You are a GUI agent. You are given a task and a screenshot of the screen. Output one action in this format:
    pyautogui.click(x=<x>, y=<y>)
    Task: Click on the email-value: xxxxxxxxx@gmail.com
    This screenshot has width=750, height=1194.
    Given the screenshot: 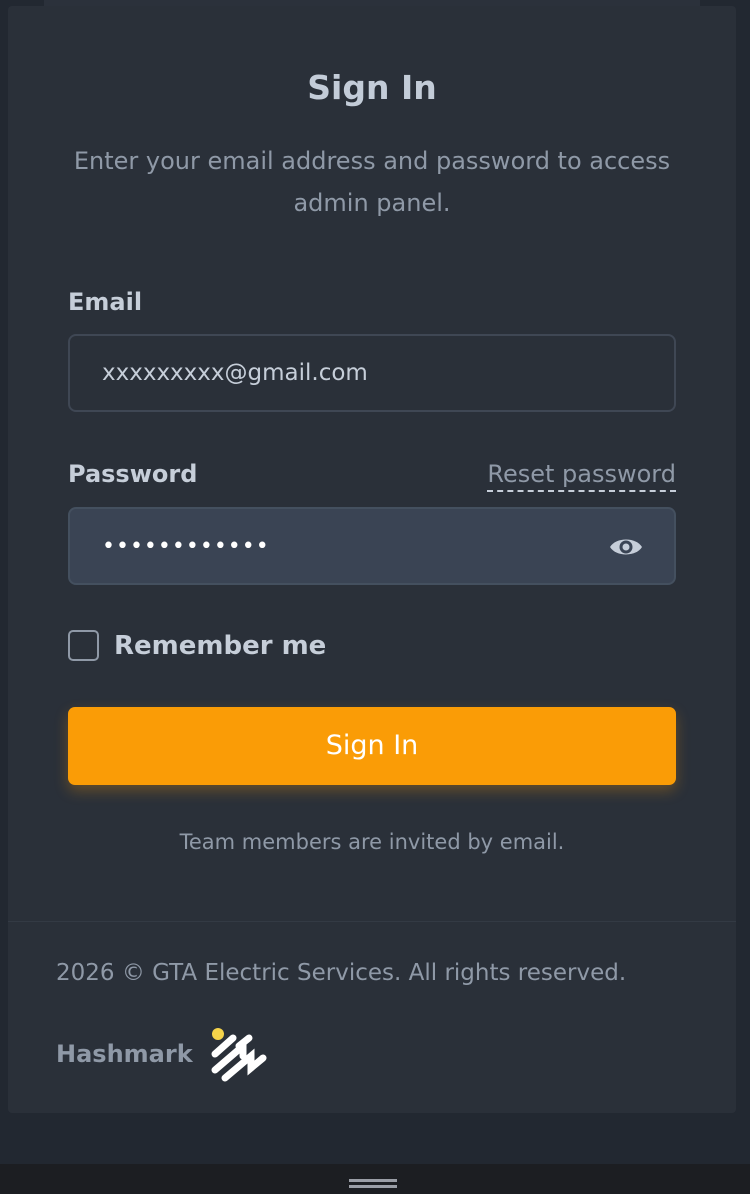 What is the action you would take?
    pyautogui.click(x=235, y=373)
    